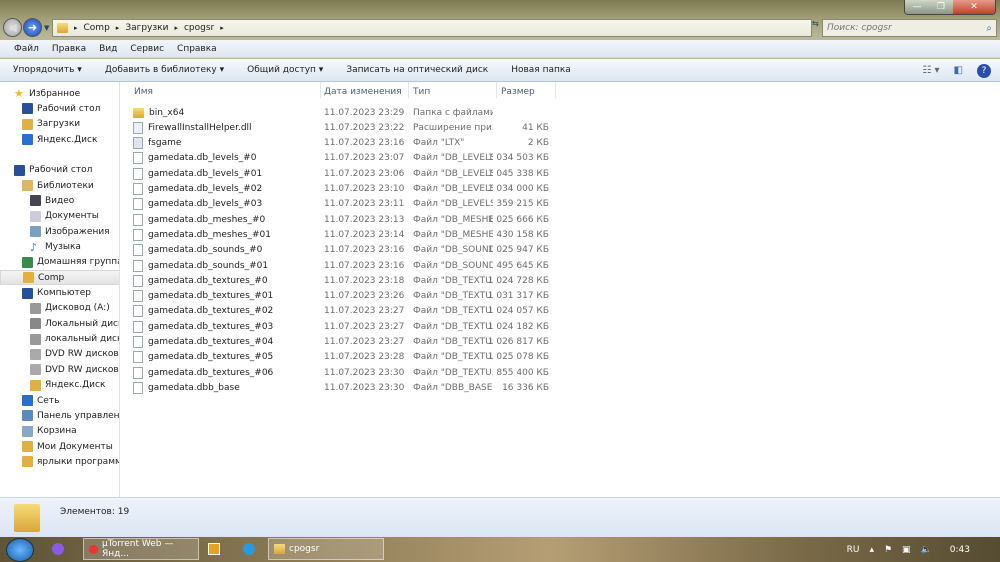  What do you see at coordinates (59, 93) in the screenshot?
I see `nav-item: ★ Избранное` at bounding box center [59, 93].